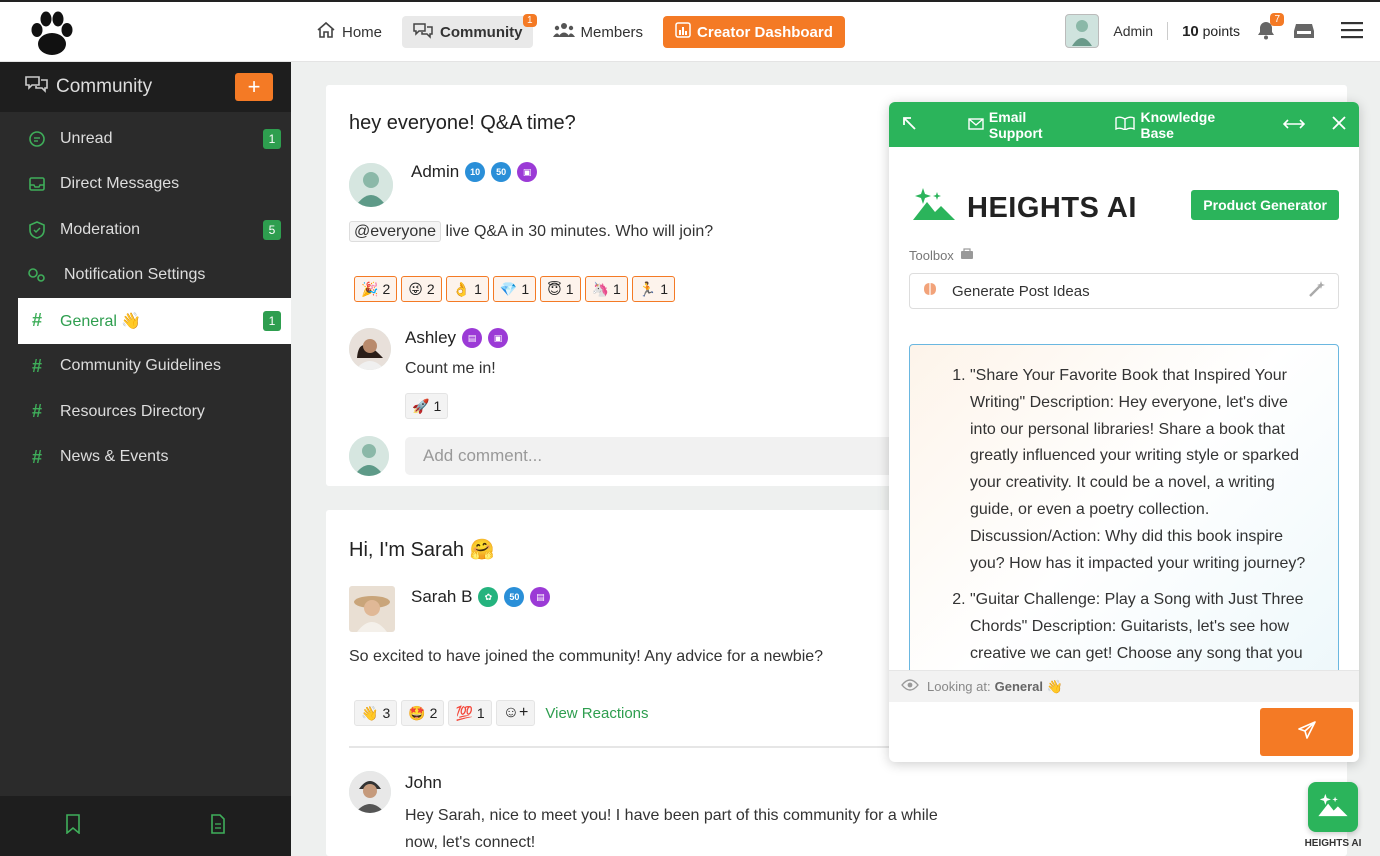 Image resolution: width=1380 pixels, height=856 pixels. I want to click on community-badge: 1, so click(529, 20).